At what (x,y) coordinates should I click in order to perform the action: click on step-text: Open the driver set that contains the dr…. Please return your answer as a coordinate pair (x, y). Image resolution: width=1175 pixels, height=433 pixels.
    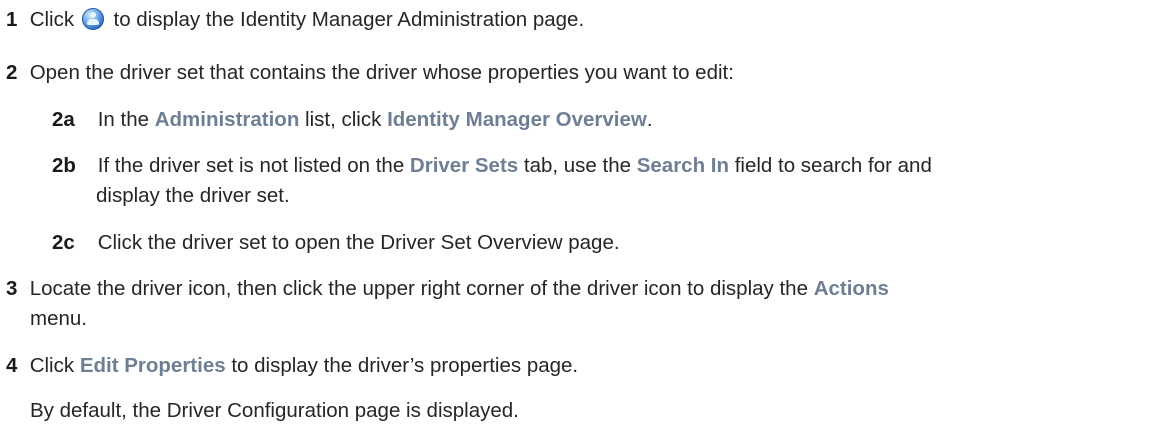
    Looking at the image, I should click on (381, 72).